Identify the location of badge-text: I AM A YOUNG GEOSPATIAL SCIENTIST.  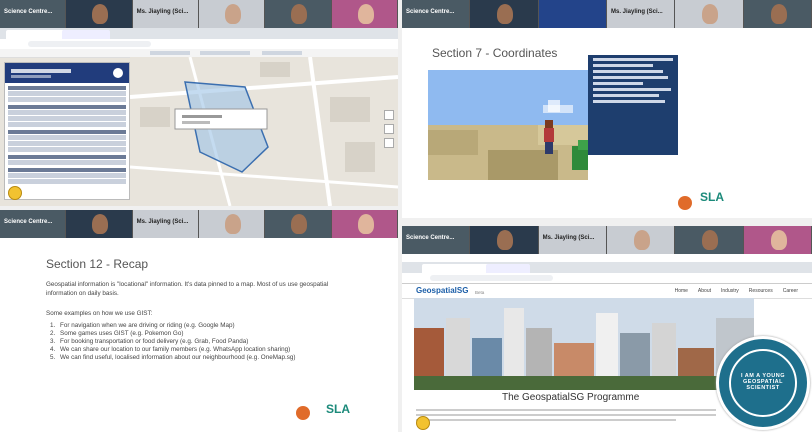
(763, 382).